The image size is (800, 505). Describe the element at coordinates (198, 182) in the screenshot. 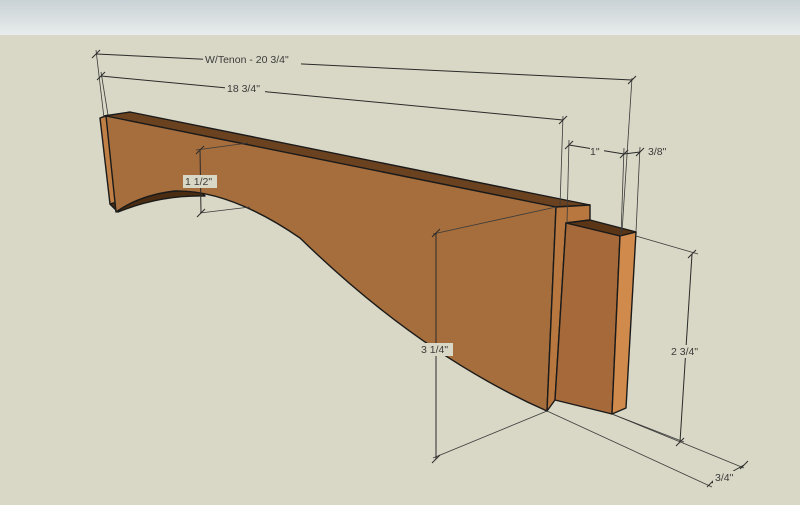

I see `arch-rise-label: 1 1/2"` at that location.